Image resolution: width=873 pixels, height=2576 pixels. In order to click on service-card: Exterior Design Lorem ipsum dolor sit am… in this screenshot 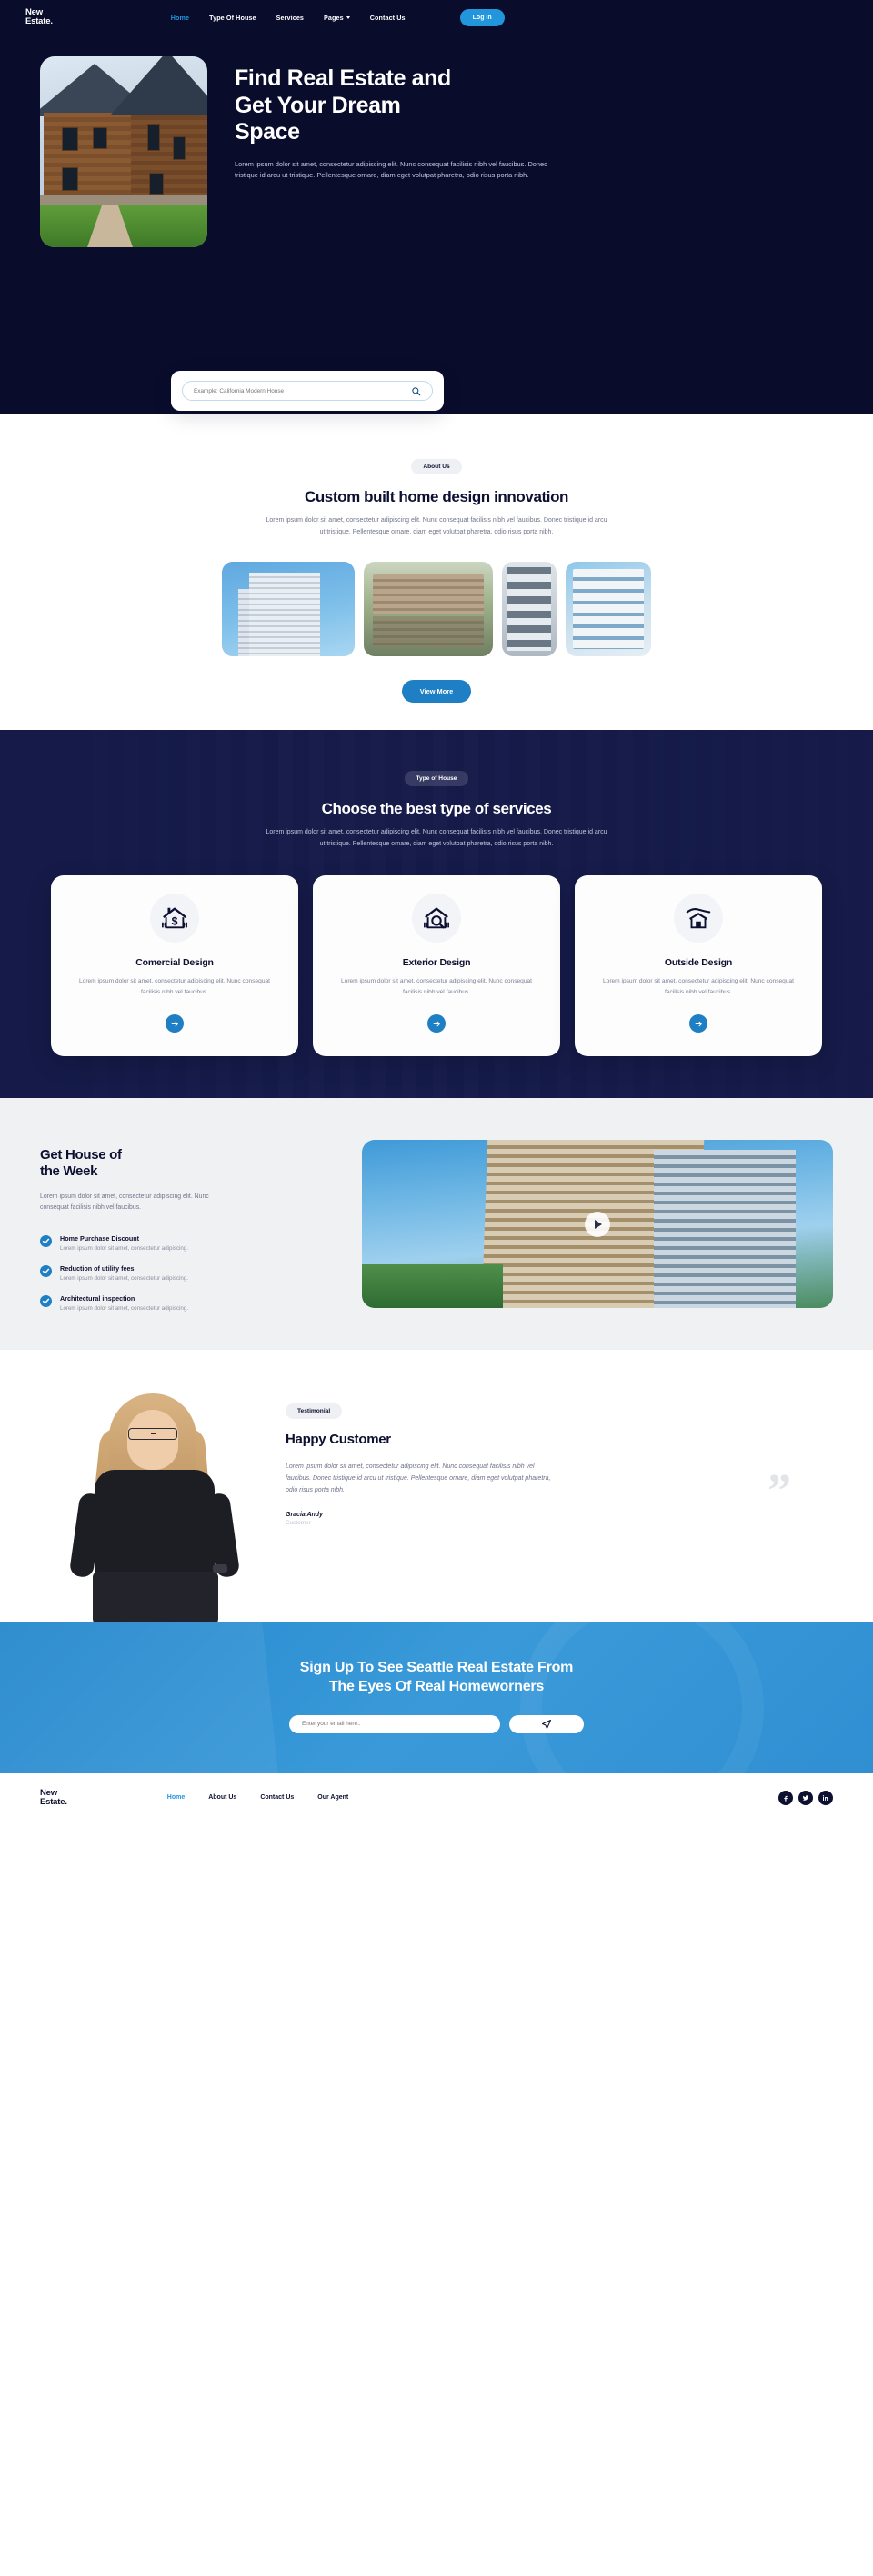, I will do `click(437, 966)`.